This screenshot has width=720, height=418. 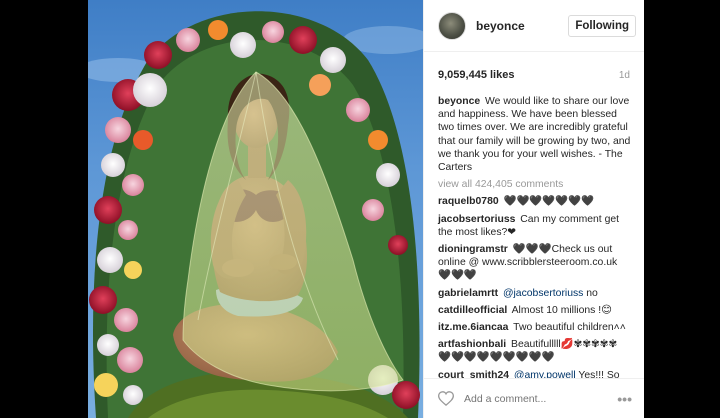 What do you see at coordinates (534, 66) in the screenshot?
I see `likes-row: 9,059,445 likes 1d` at bounding box center [534, 66].